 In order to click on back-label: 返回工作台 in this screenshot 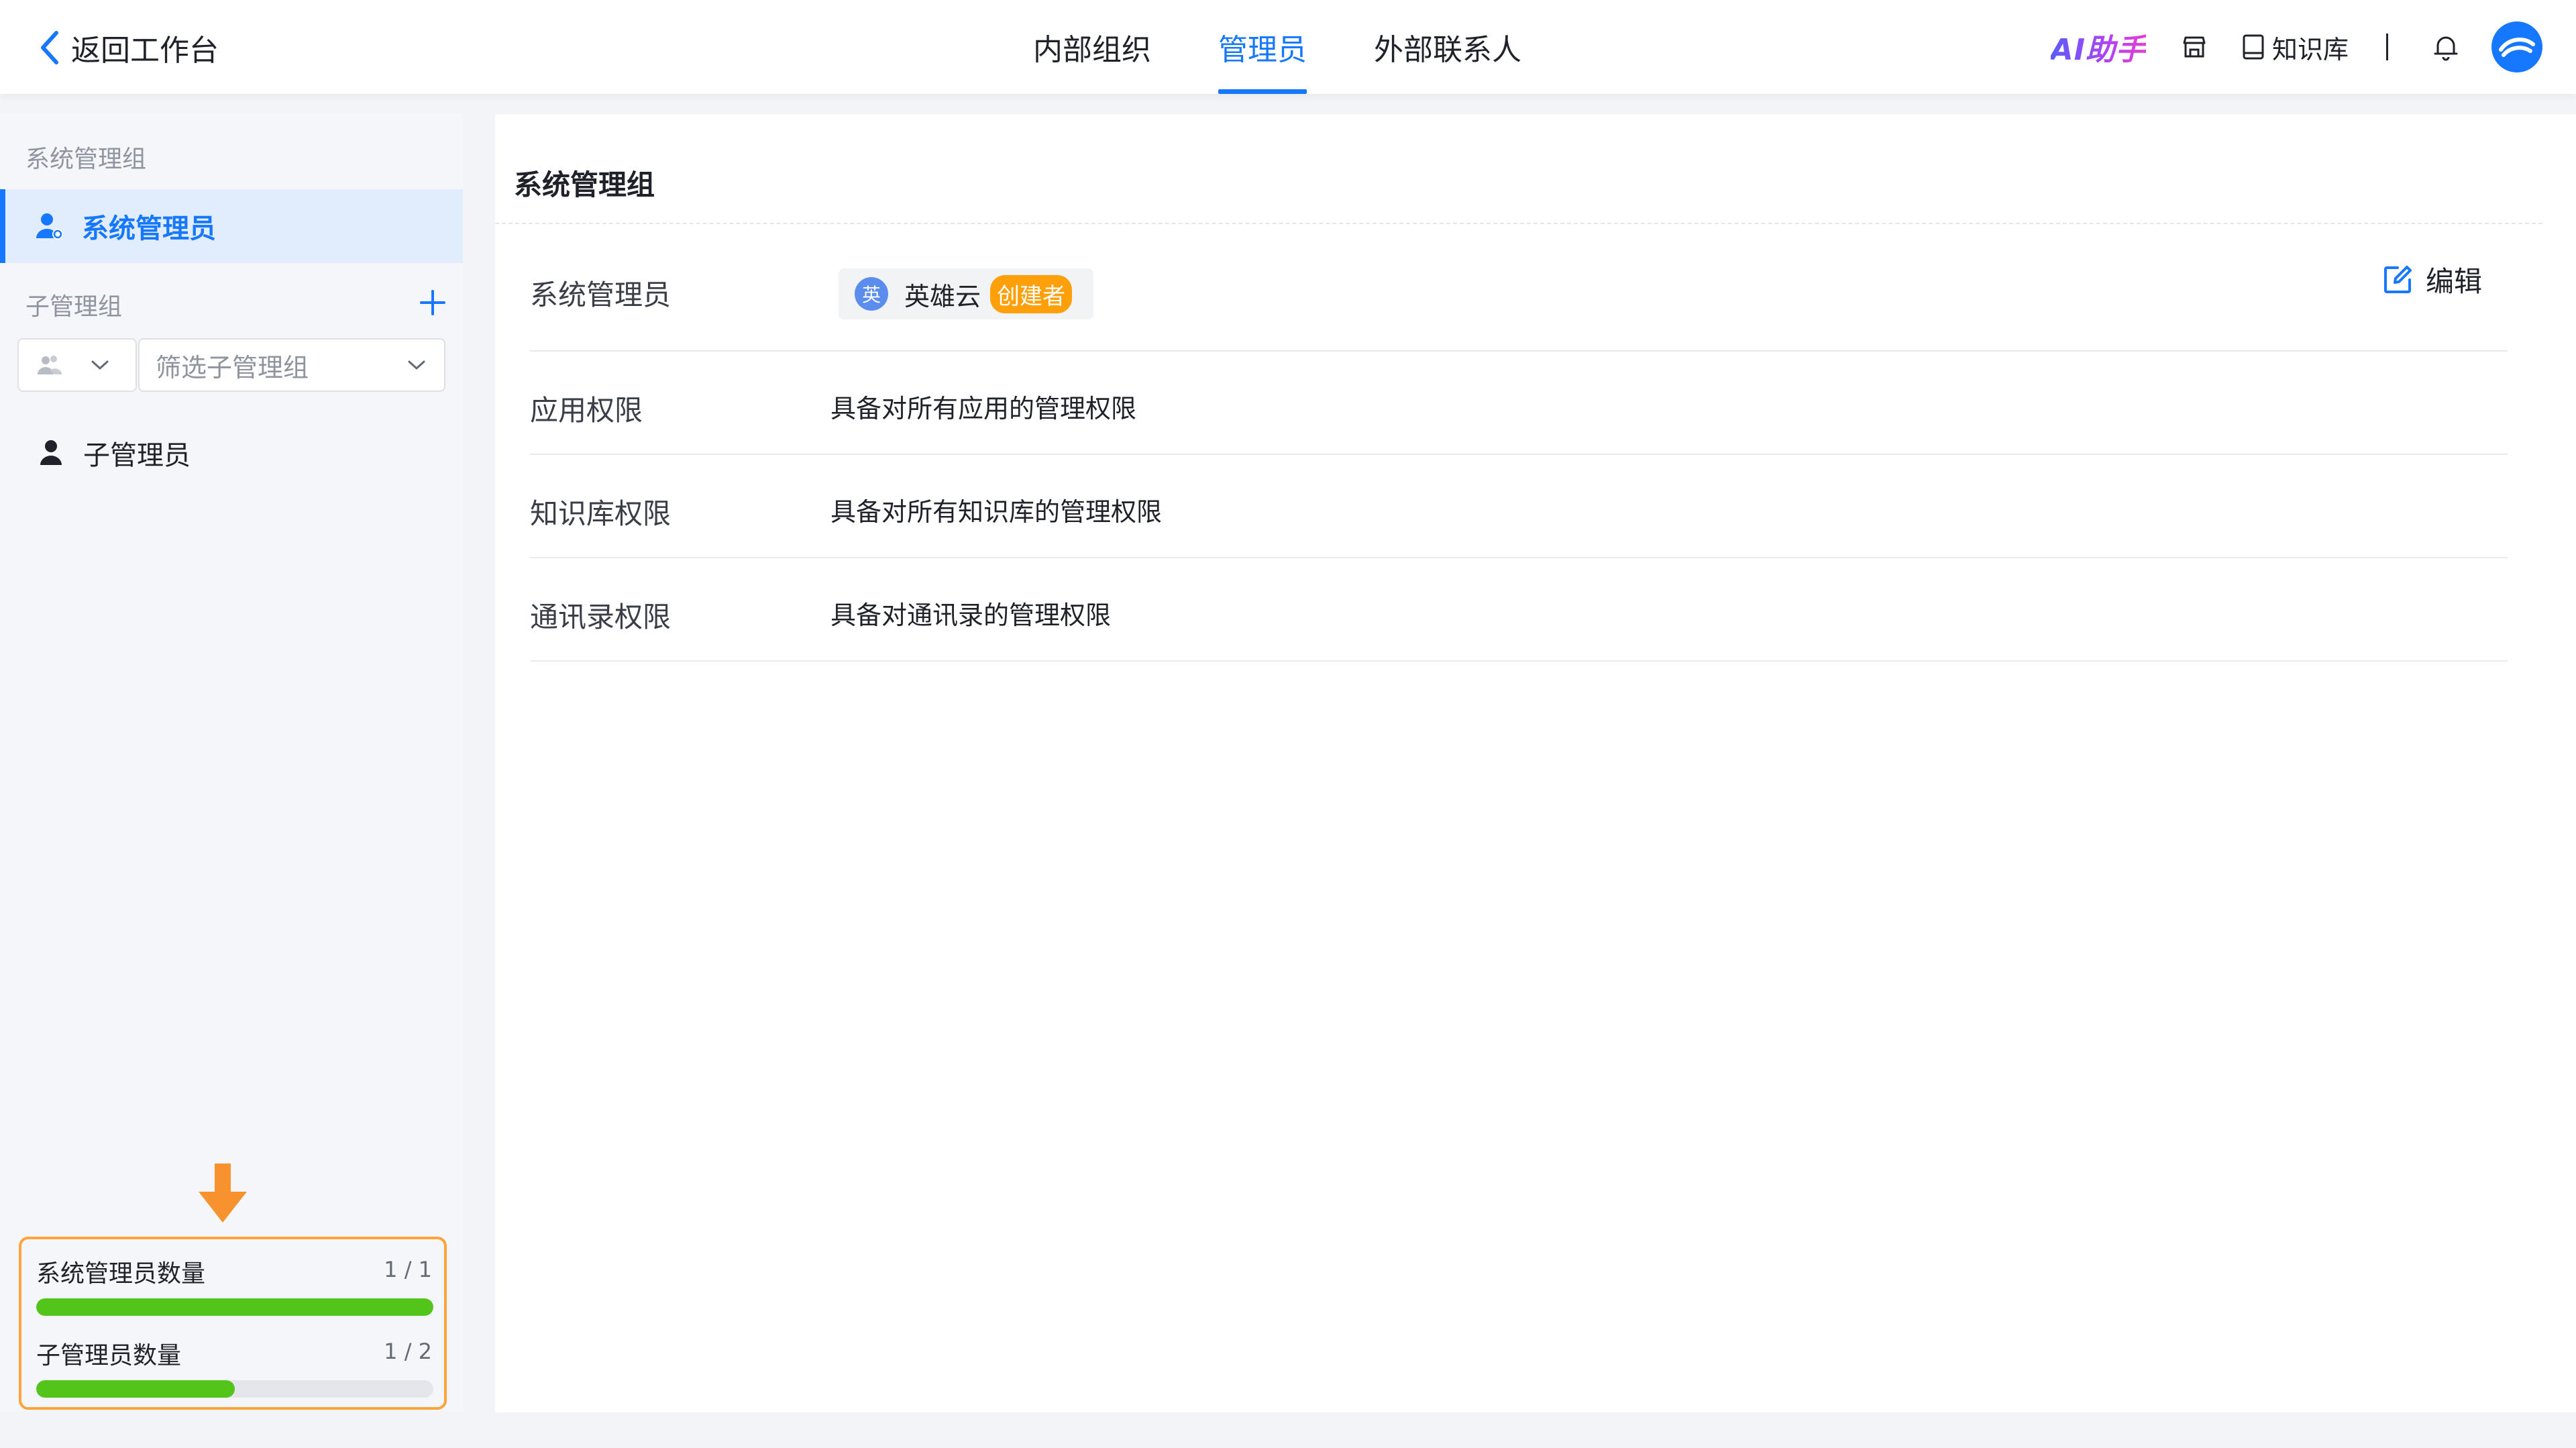, I will do `click(145, 51)`.